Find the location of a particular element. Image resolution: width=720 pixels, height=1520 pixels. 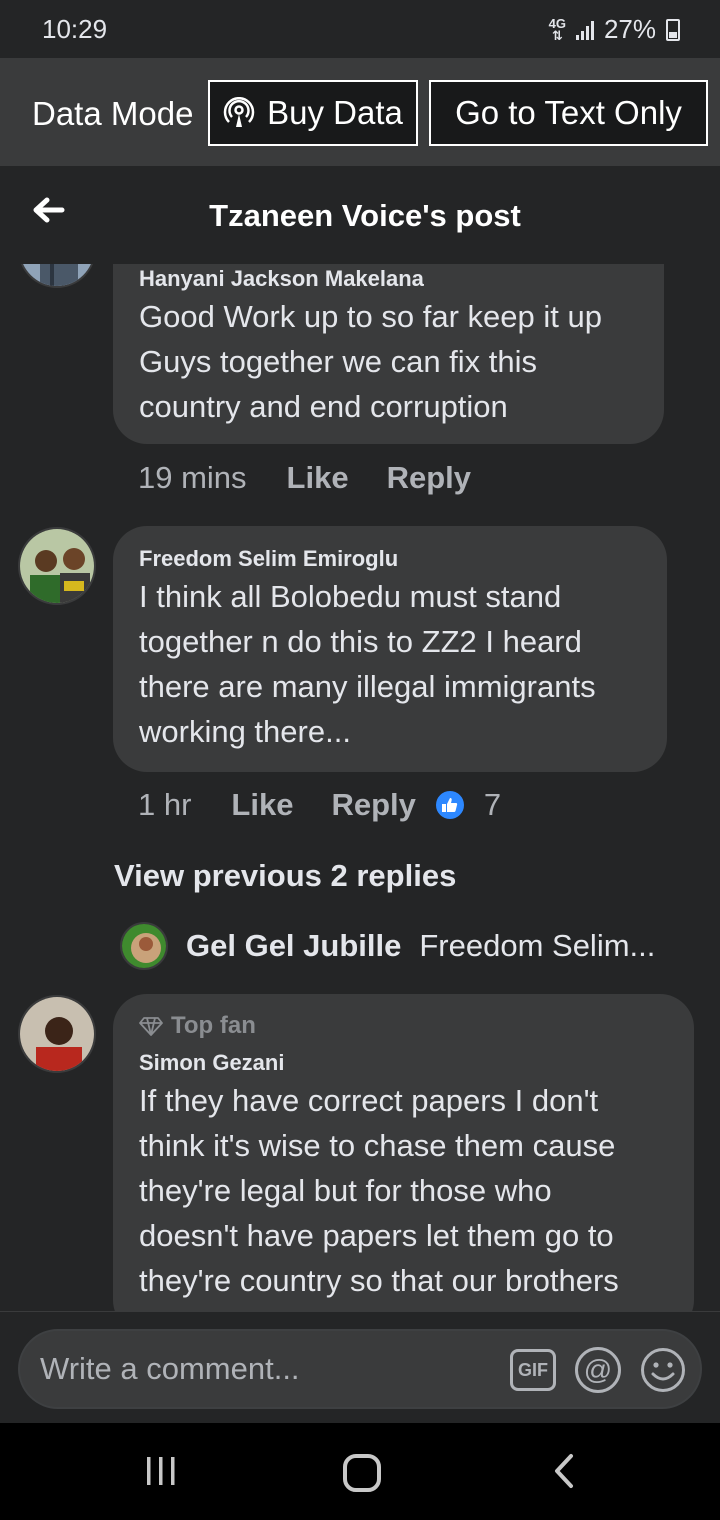

broadcast-icon is located at coordinates (239, 112).